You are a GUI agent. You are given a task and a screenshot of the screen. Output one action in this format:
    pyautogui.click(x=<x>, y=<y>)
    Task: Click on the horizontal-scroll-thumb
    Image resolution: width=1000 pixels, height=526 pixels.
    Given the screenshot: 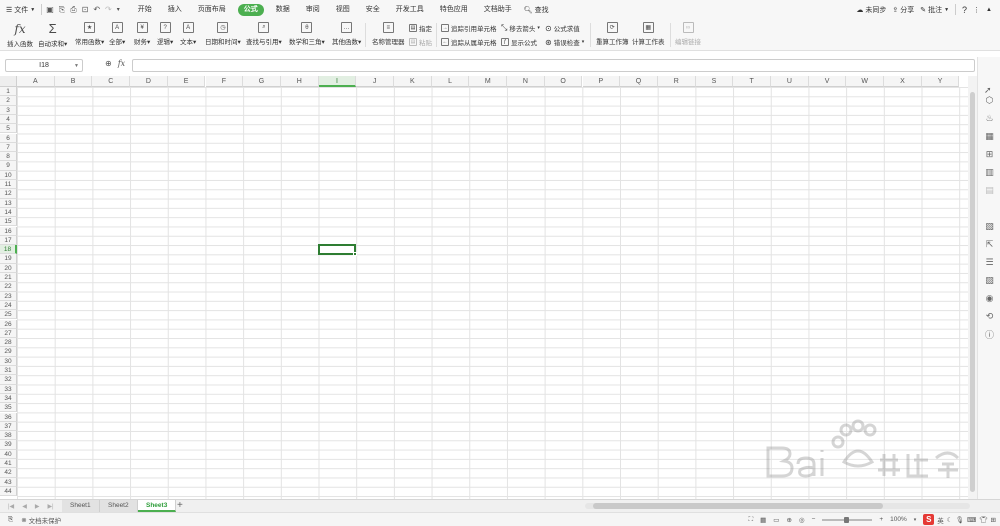 What is the action you would take?
    pyautogui.click(x=738, y=506)
    